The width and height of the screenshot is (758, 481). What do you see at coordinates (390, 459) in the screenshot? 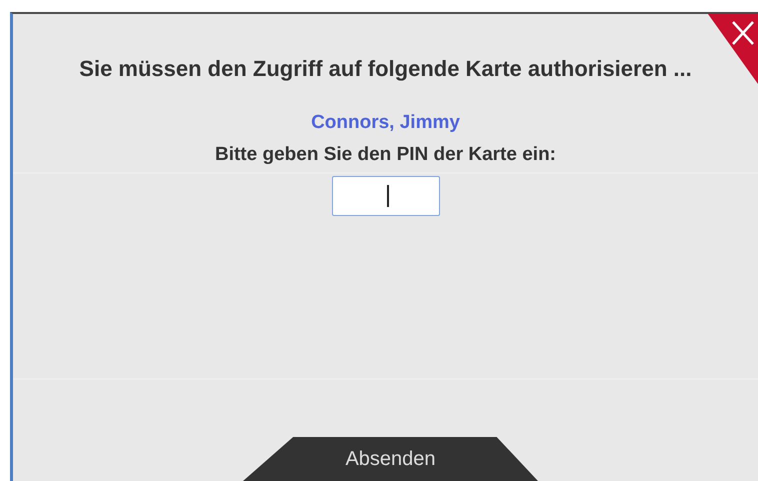
I see `submit-button: Absenden` at bounding box center [390, 459].